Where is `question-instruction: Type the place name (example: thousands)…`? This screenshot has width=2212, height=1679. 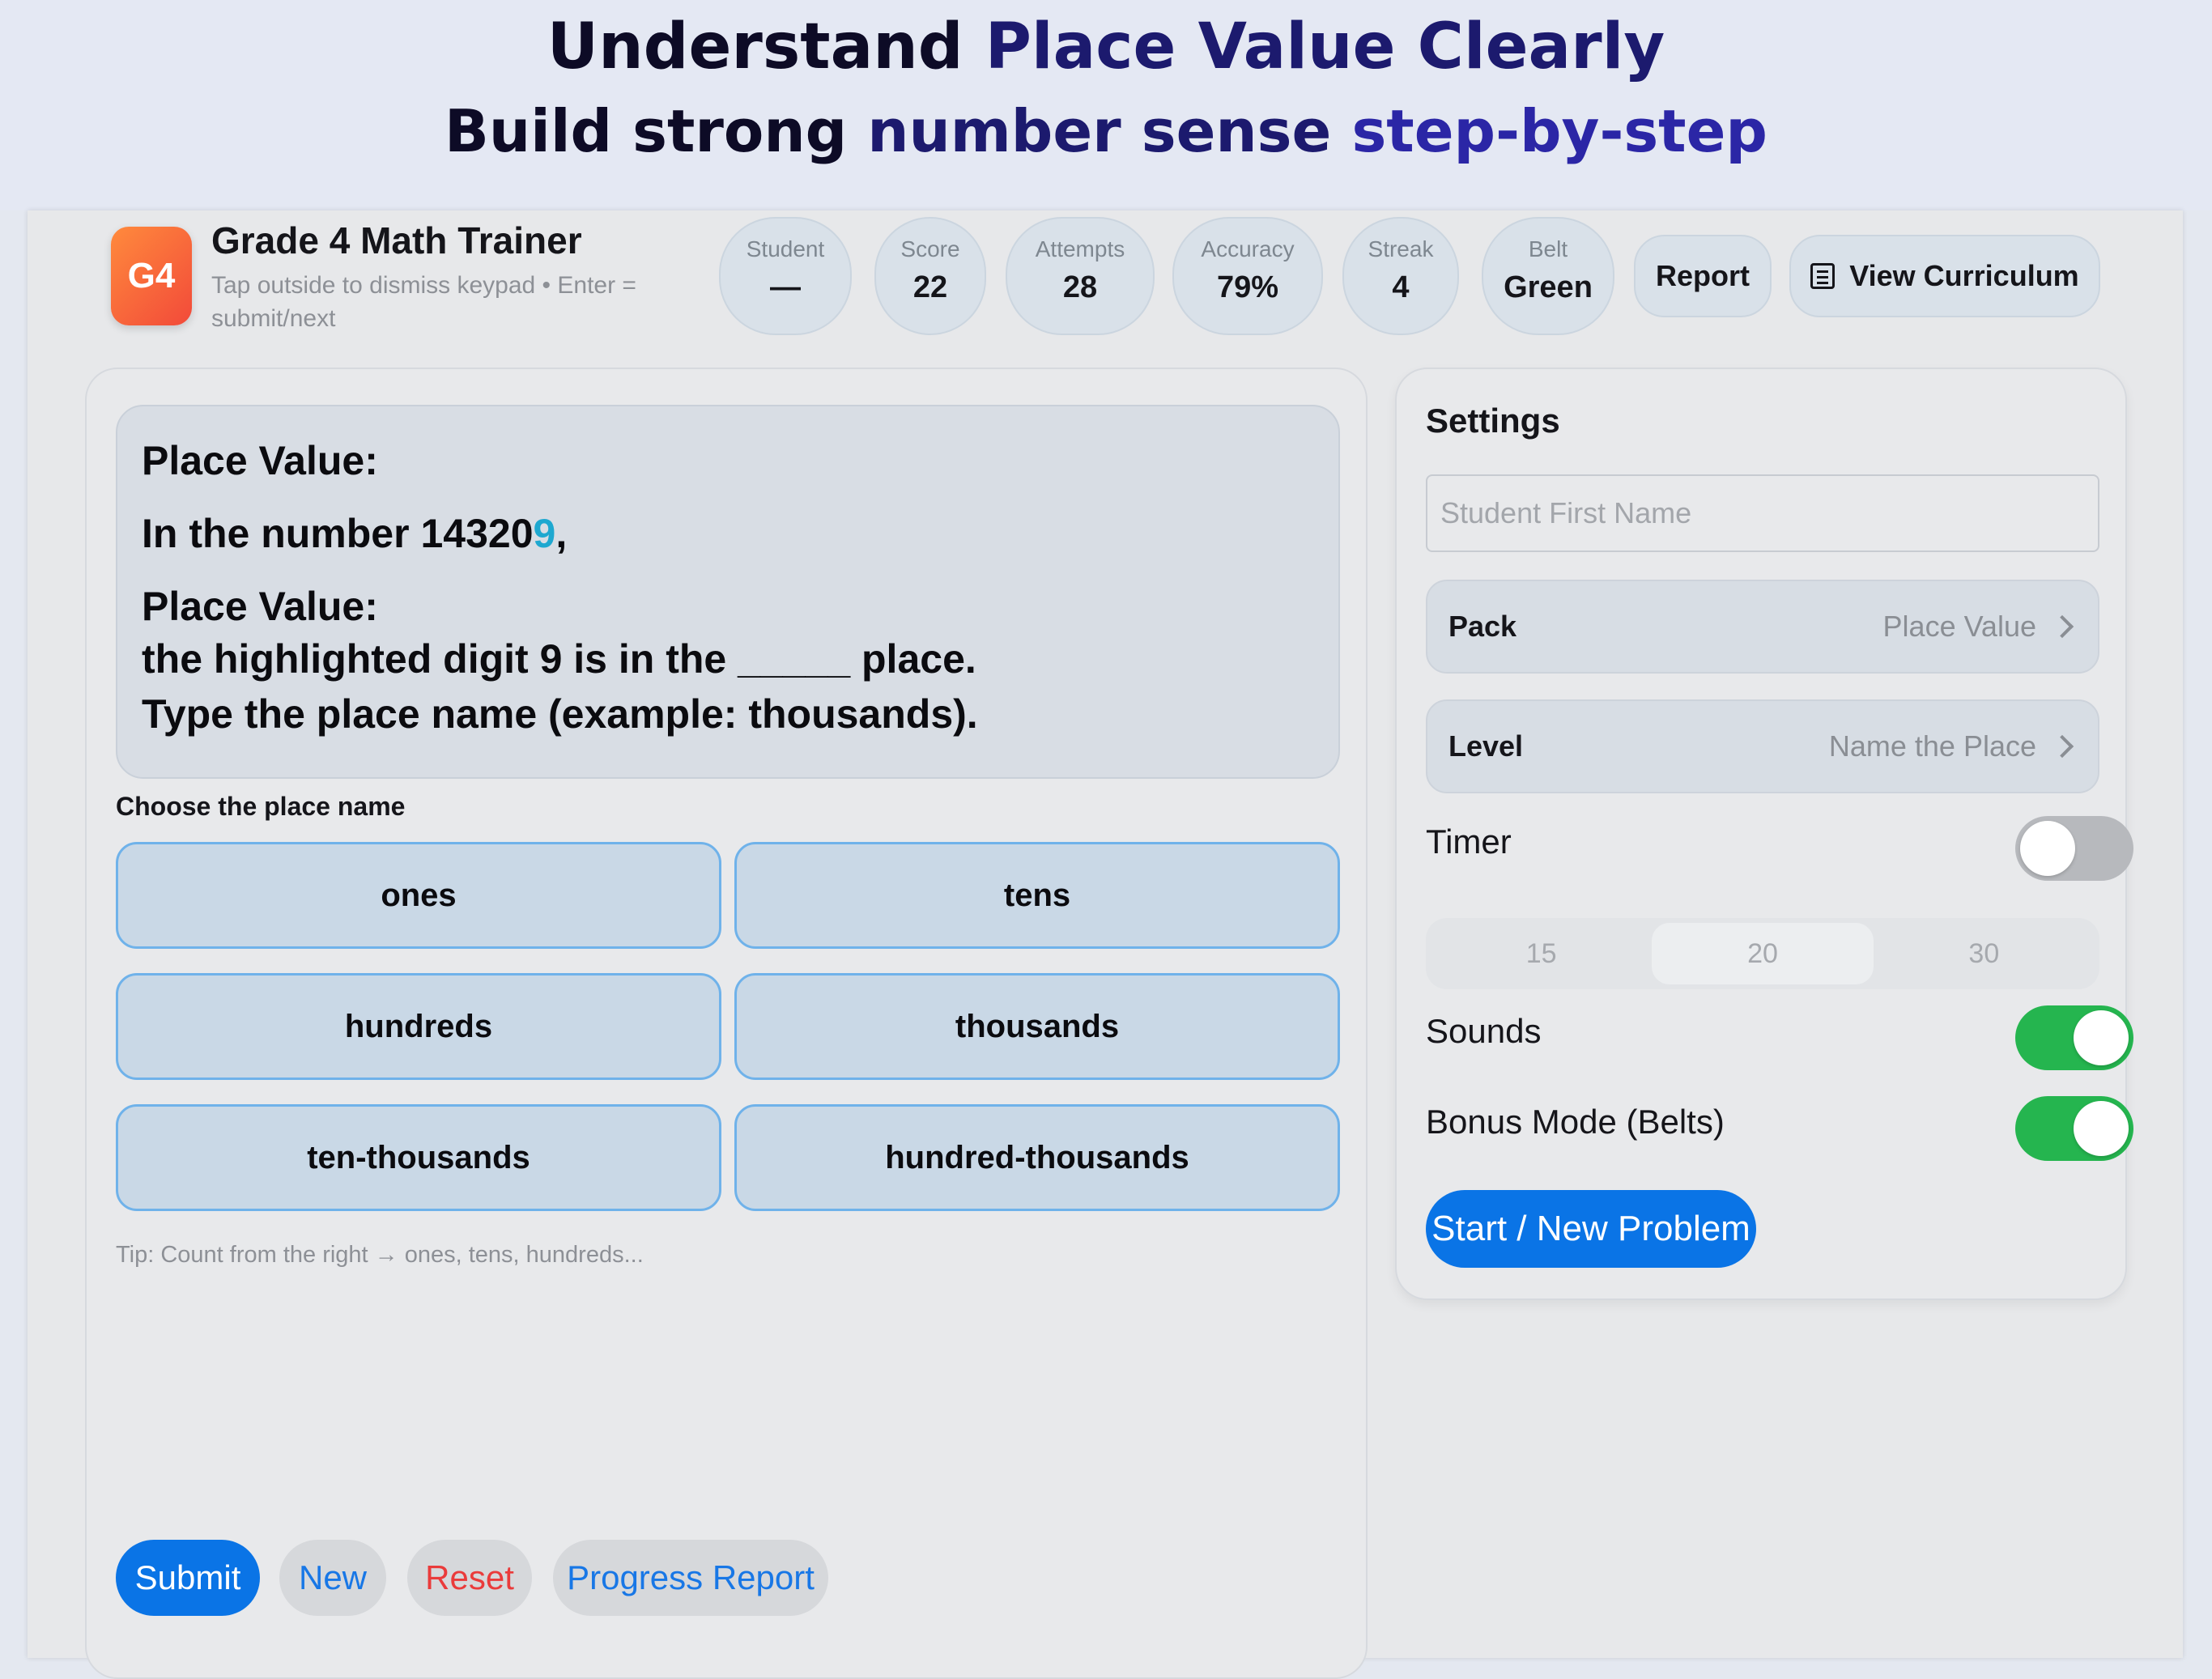
question-instruction: Type the place name (example: thousands)… is located at coordinates (560, 714).